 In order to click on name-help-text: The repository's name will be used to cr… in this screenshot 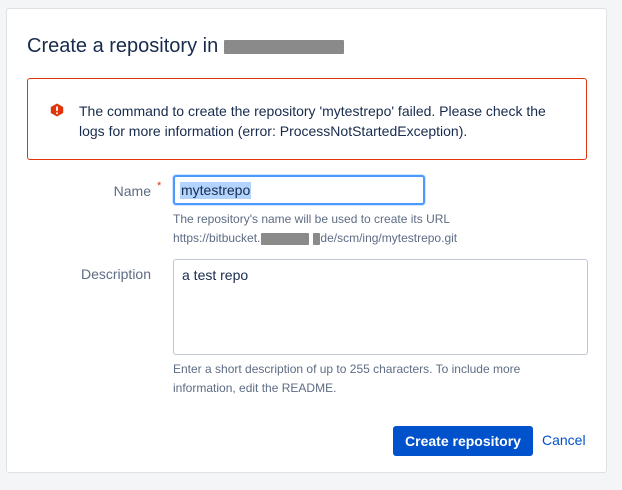, I will do `click(312, 219)`.